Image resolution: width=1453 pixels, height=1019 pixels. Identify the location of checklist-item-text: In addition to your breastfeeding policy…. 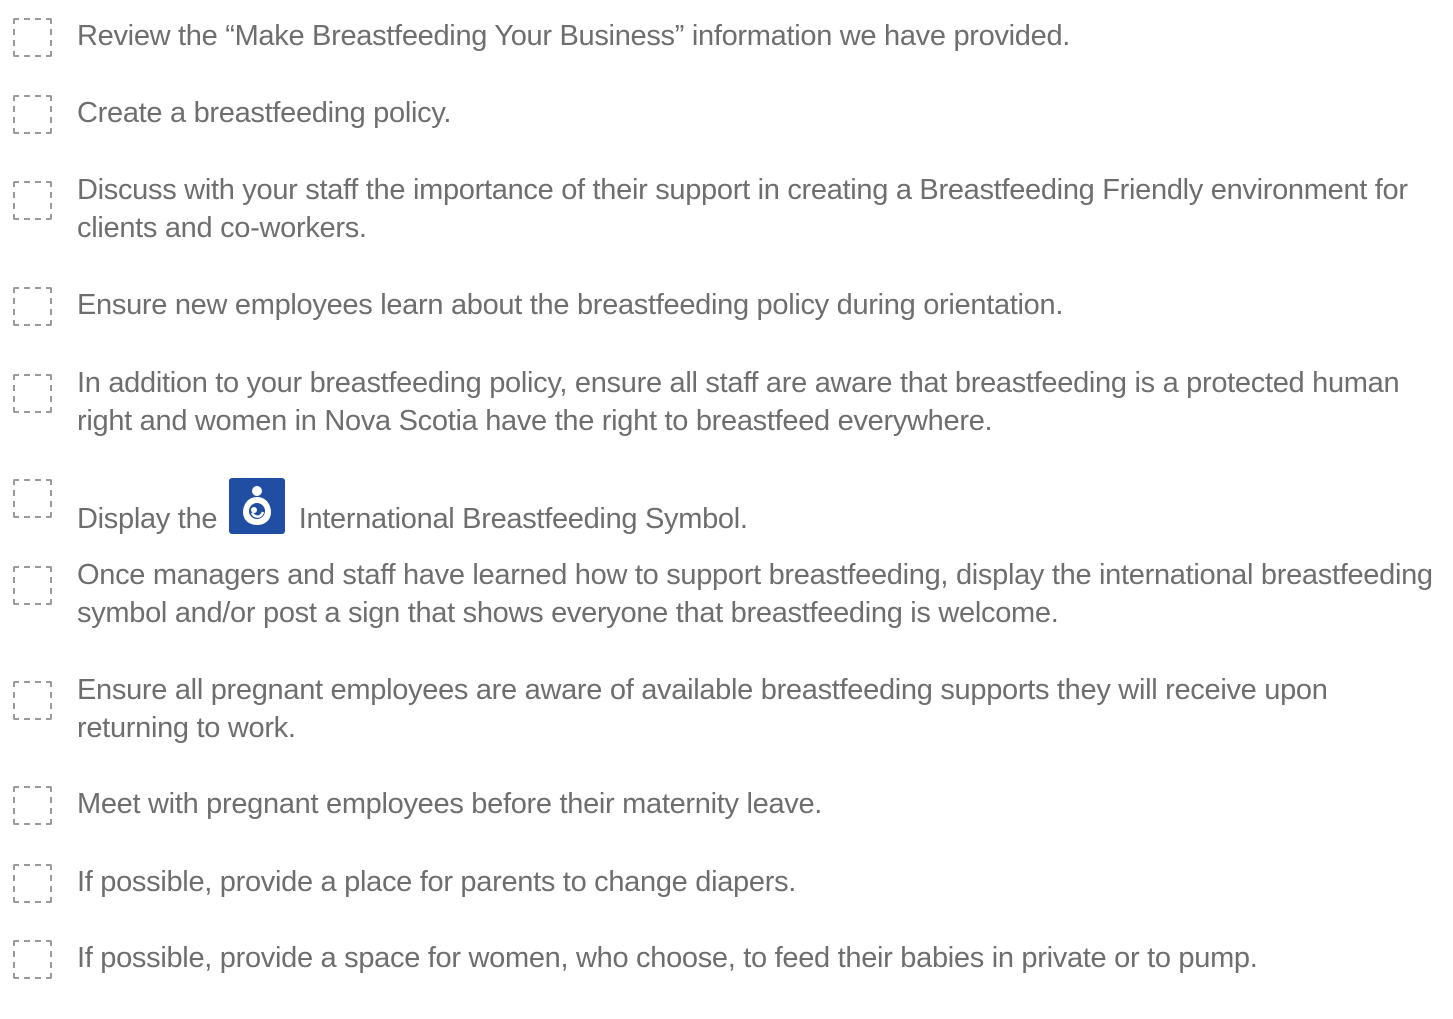
(738, 402).